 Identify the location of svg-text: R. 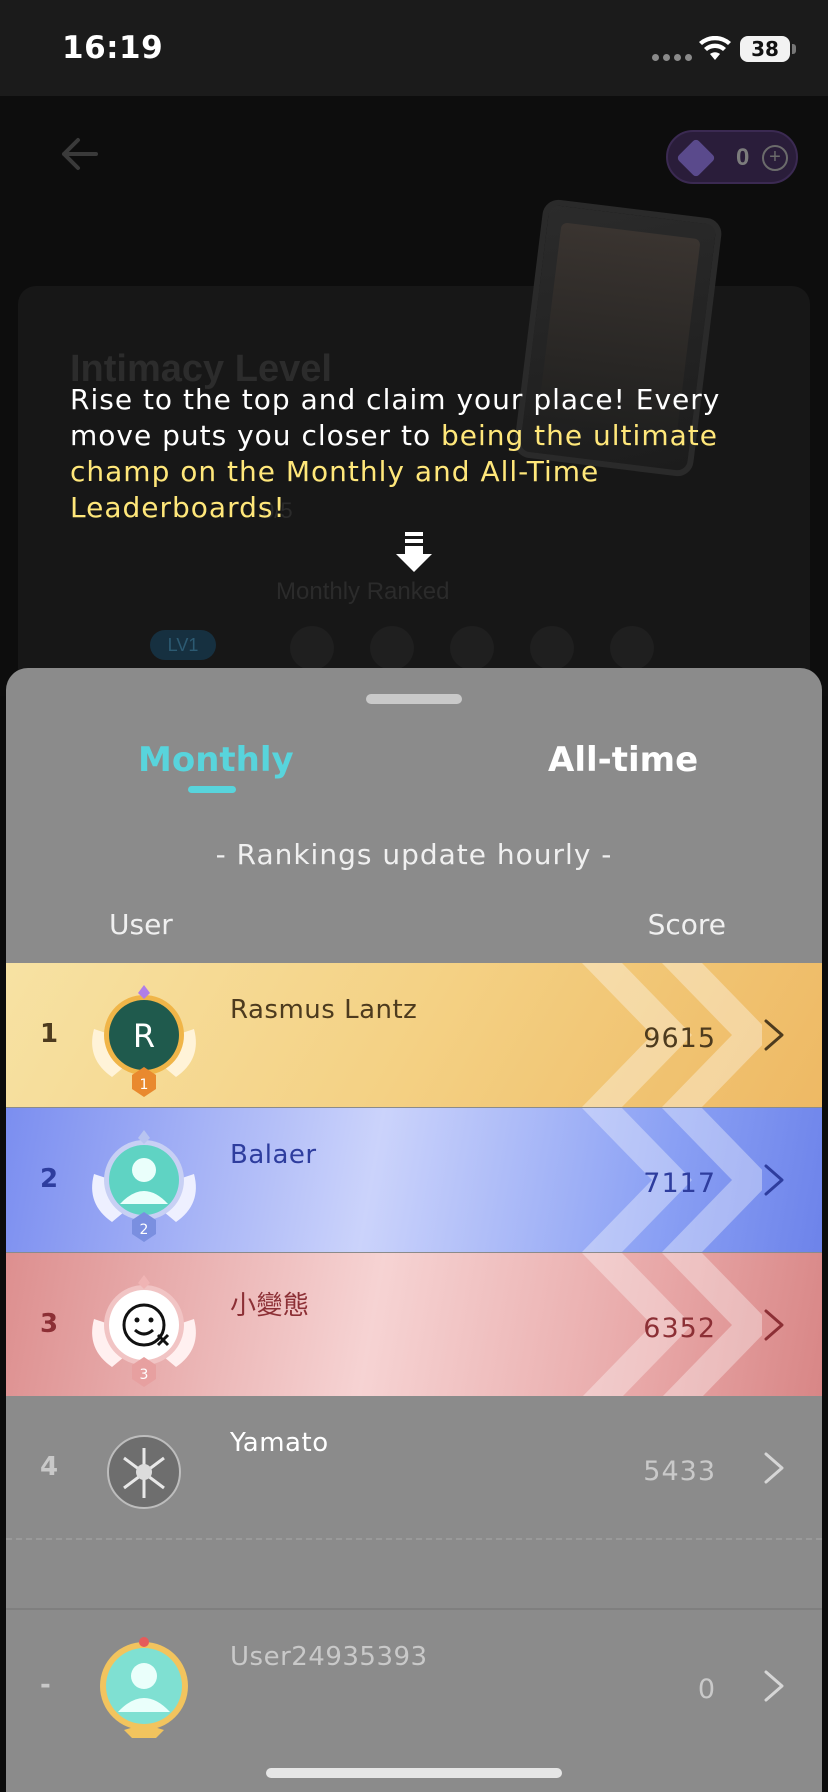
(144, 1036).